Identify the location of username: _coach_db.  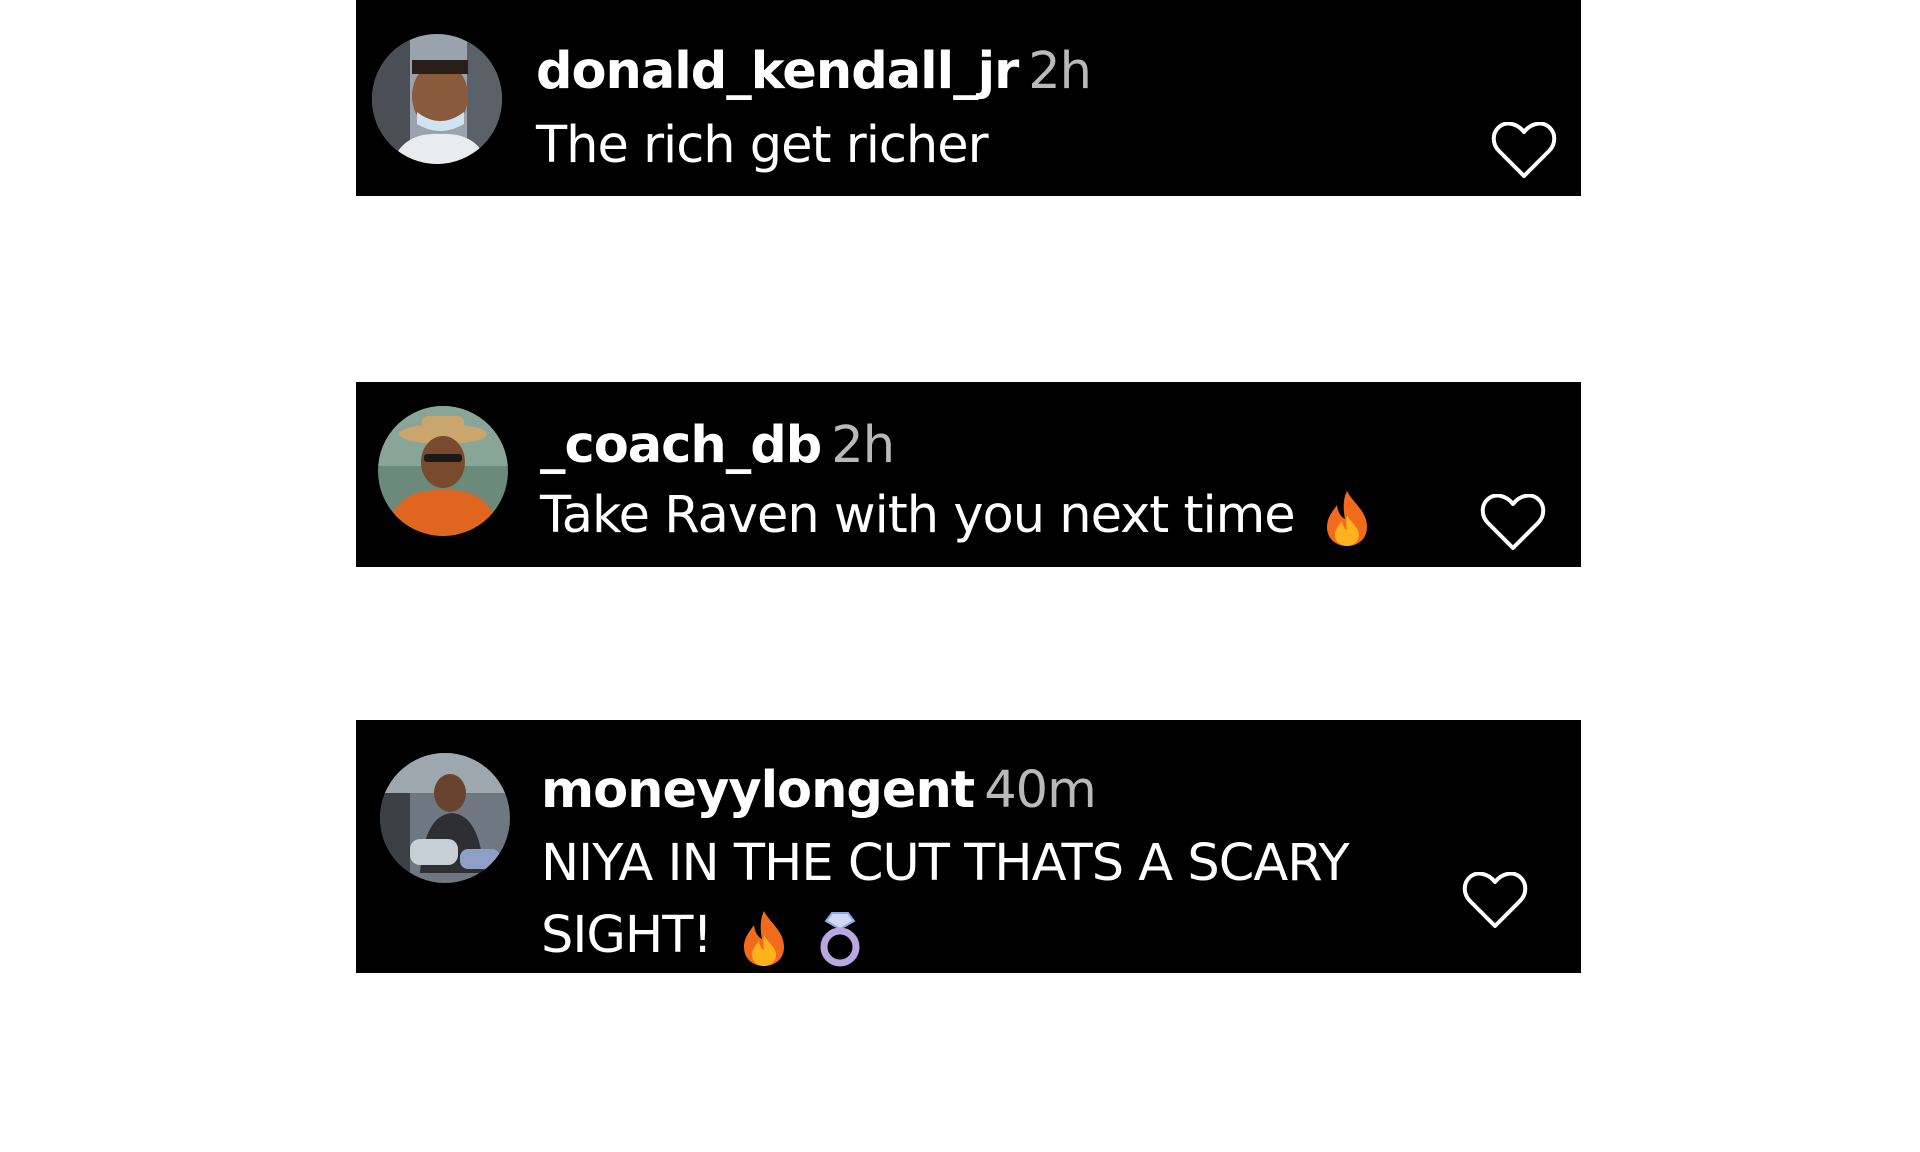
(681, 445).